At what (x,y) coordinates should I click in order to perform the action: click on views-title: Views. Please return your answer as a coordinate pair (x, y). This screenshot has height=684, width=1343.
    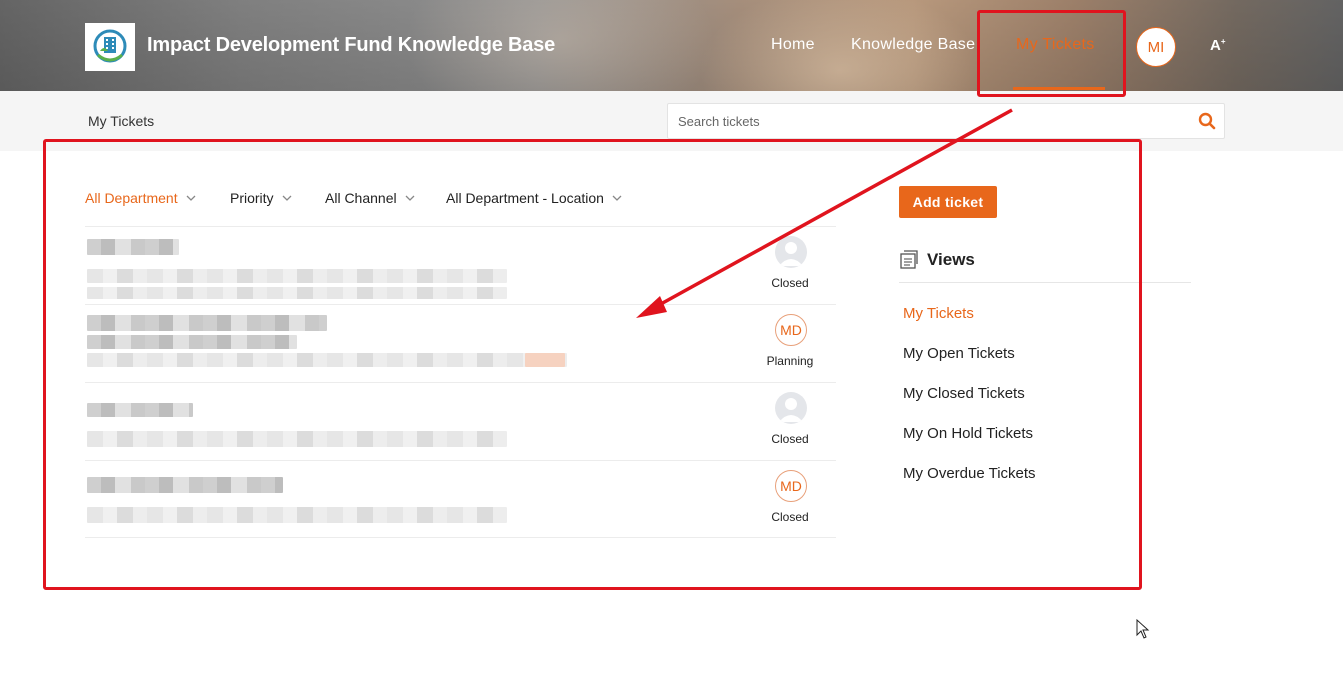
    Looking at the image, I should click on (951, 259).